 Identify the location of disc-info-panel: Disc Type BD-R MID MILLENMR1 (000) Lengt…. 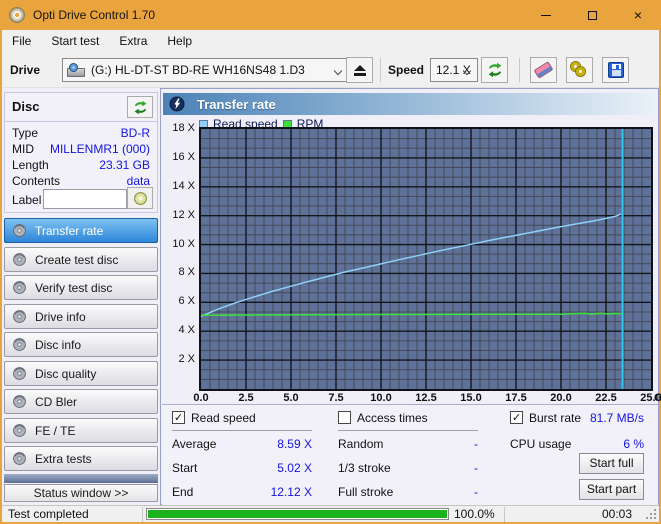
(81, 152).